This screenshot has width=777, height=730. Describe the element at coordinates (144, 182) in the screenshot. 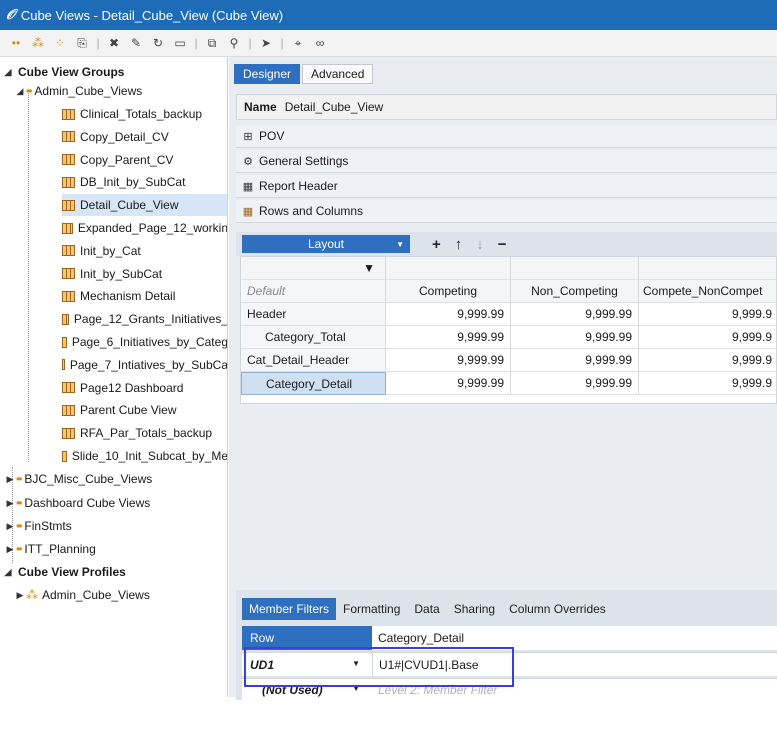

I see `tree-item-cube-view: DB_Init_by_SubCat` at that location.